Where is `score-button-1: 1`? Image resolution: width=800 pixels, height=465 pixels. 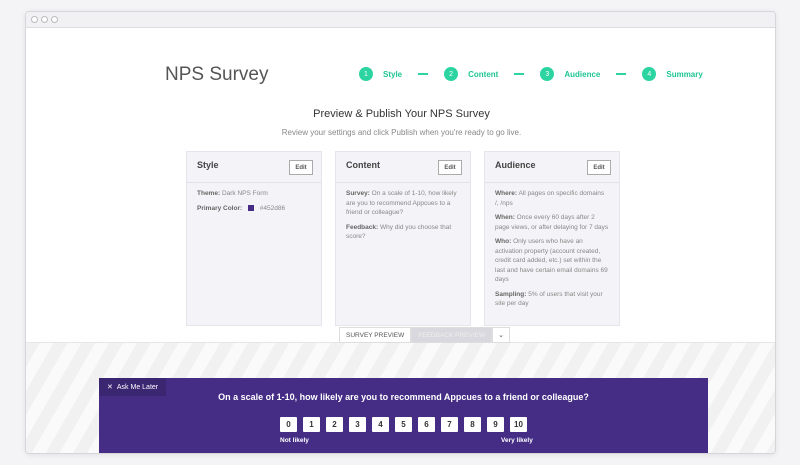
score-button-1: 1 is located at coordinates (311, 424).